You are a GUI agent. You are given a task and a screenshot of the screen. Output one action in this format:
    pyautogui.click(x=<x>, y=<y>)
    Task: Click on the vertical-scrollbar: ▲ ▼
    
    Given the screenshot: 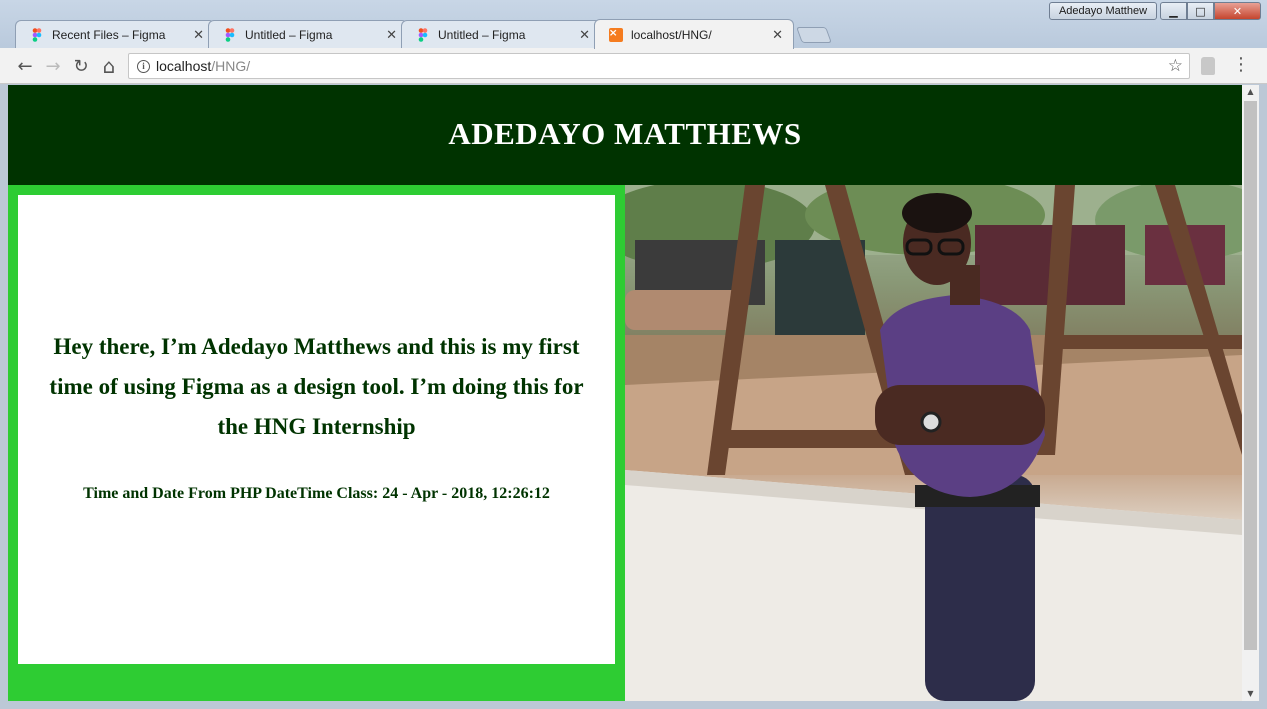 What is the action you would take?
    pyautogui.click(x=1250, y=393)
    